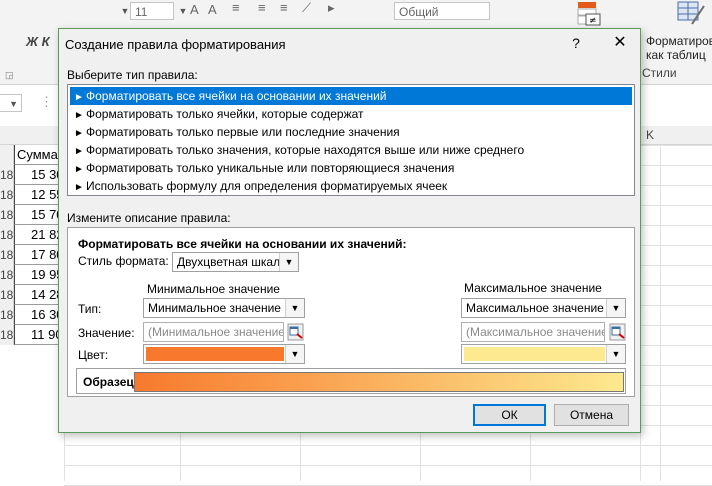 This screenshot has width=712, height=486. What do you see at coordinates (93, 355) in the screenshot?
I see `color-label: Цвет:` at bounding box center [93, 355].